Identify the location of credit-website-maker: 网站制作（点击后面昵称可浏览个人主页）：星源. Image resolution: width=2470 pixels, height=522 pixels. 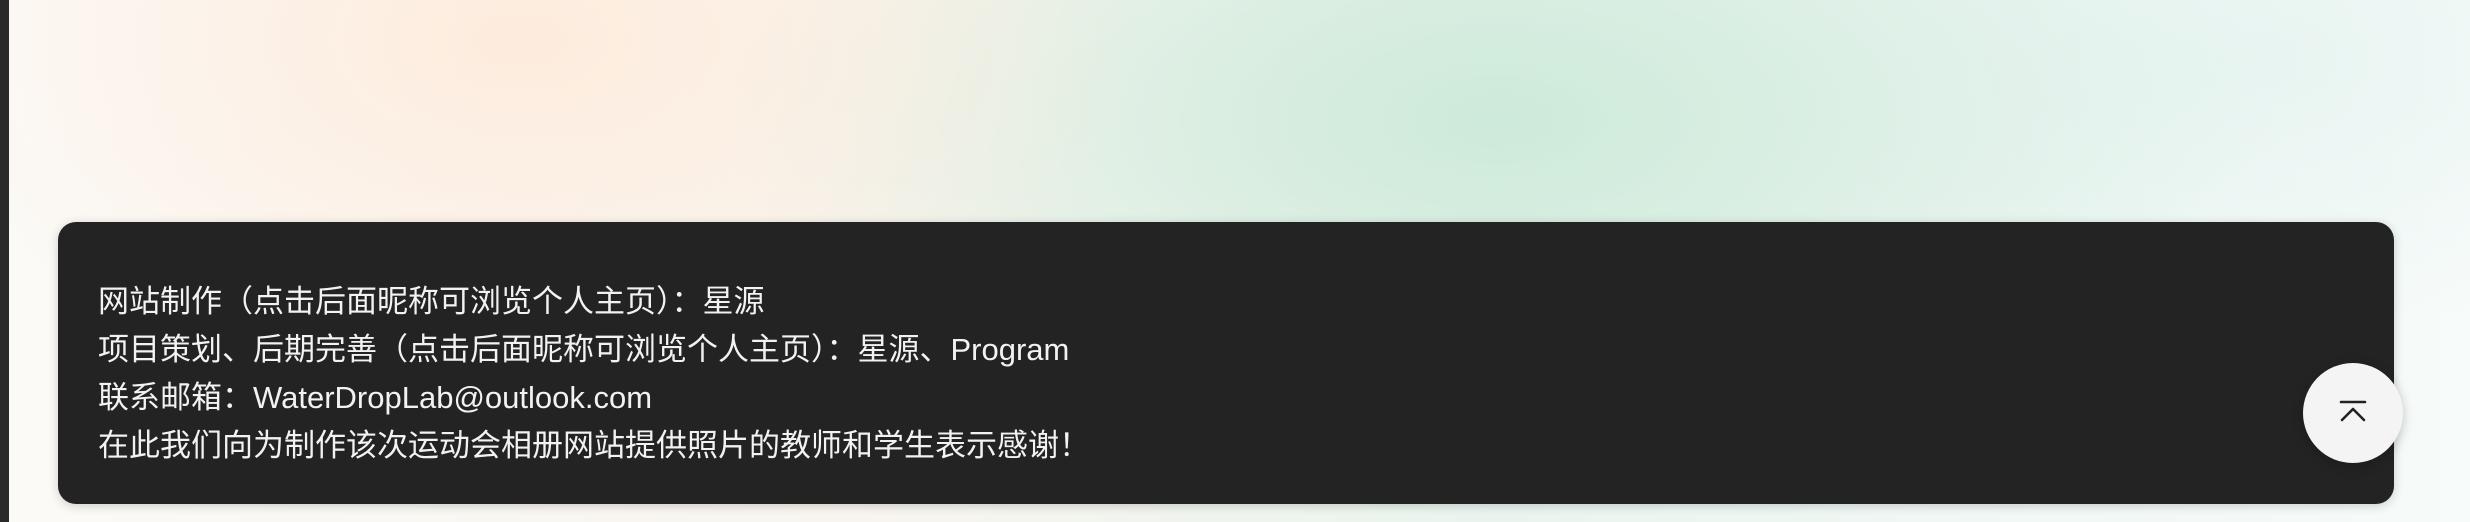
(431, 301).